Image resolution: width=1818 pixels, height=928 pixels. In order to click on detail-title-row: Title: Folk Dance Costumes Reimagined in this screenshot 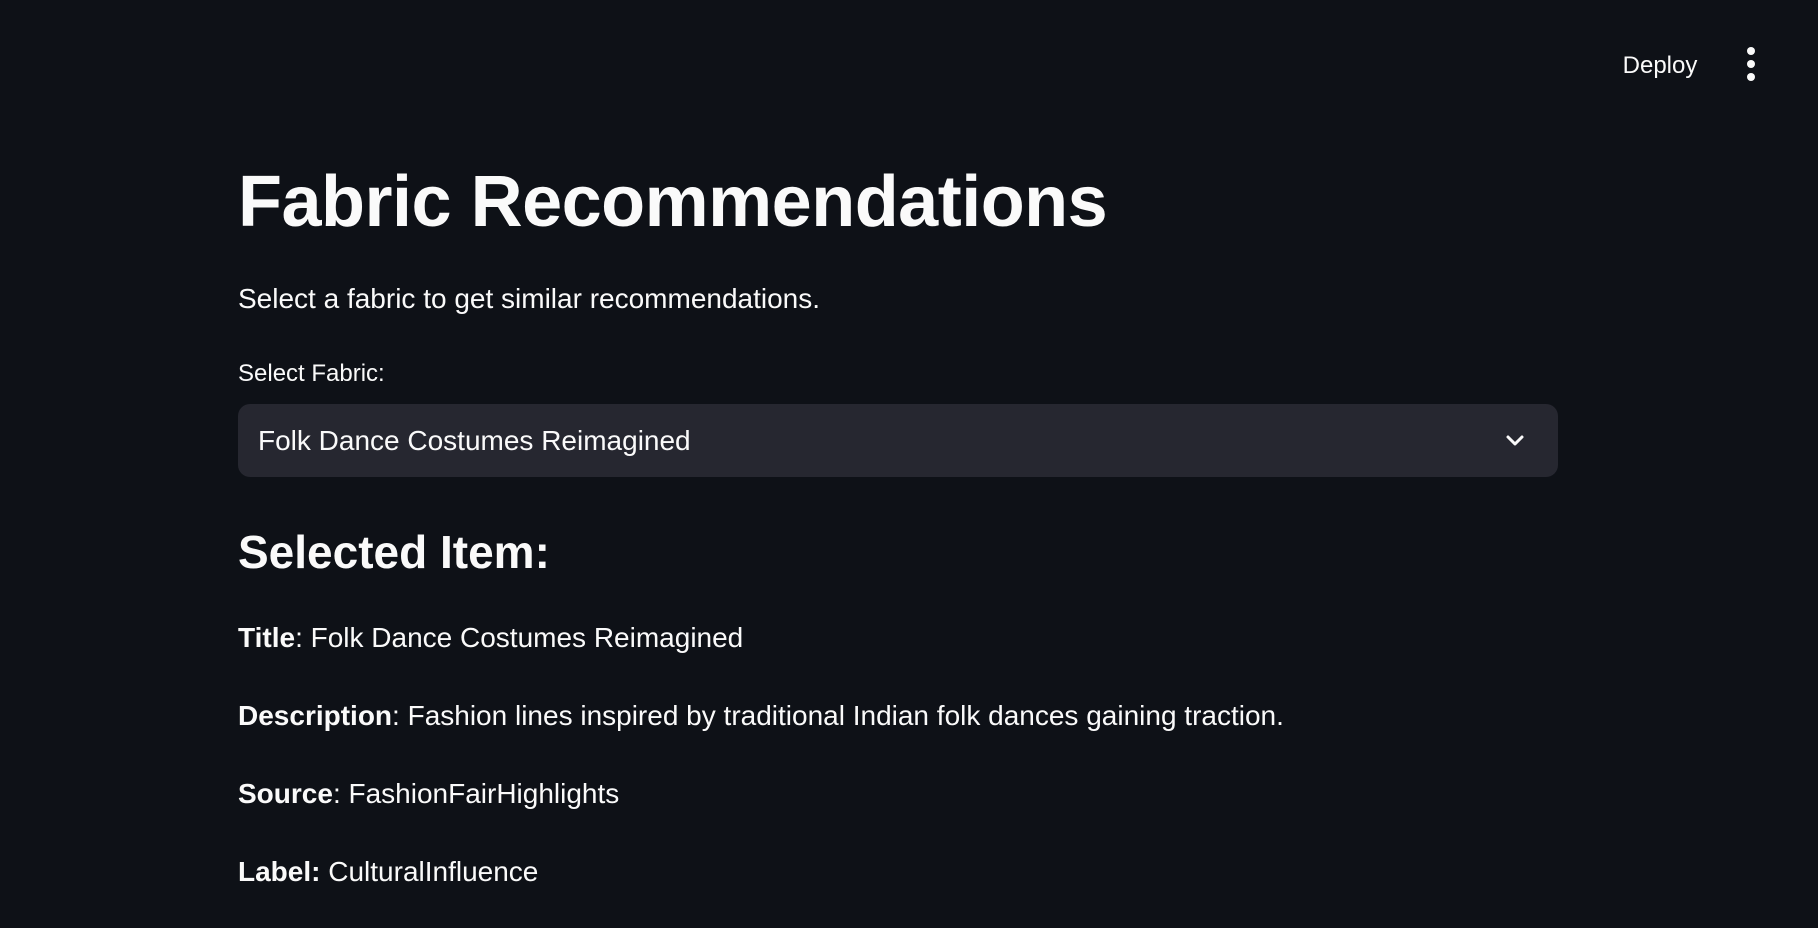, I will do `click(490, 638)`.